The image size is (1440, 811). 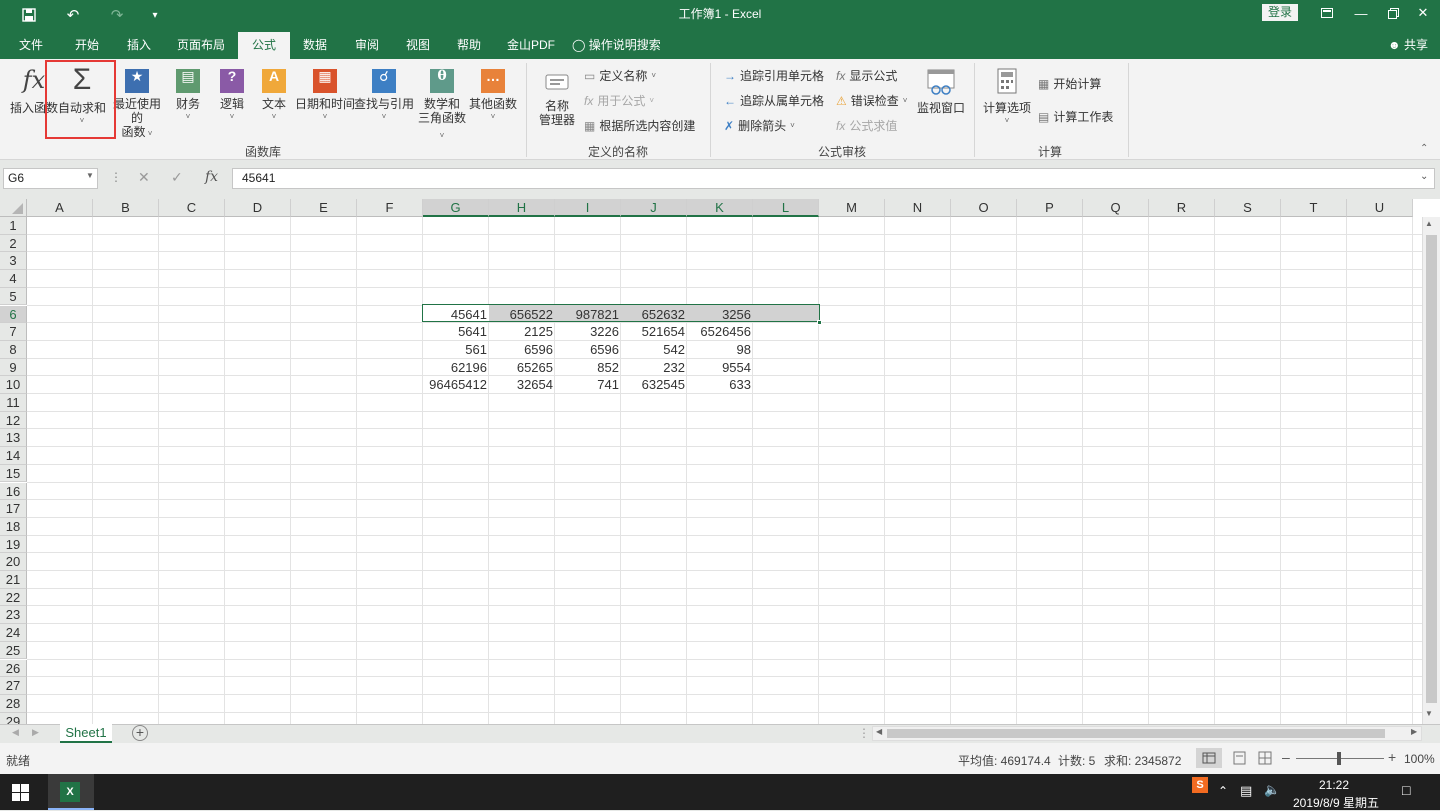 I want to click on create-from-selection-button: ▦ 根据所选内容创建, so click(x=639, y=126).